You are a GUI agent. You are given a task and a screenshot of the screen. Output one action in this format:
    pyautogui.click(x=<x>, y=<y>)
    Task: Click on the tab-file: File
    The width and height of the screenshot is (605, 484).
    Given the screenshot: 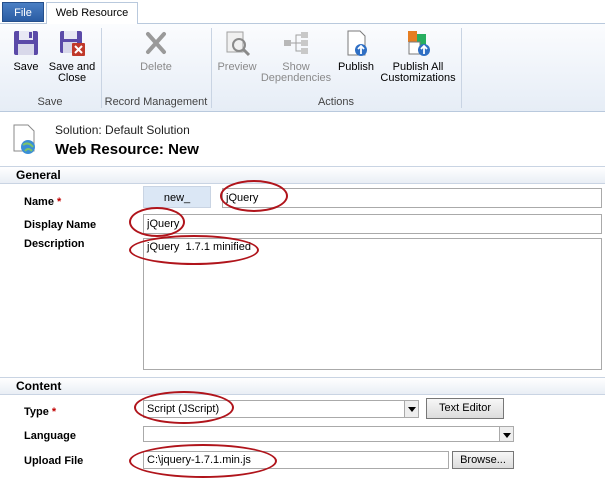 What is the action you would take?
    pyautogui.click(x=23, y=12)
    